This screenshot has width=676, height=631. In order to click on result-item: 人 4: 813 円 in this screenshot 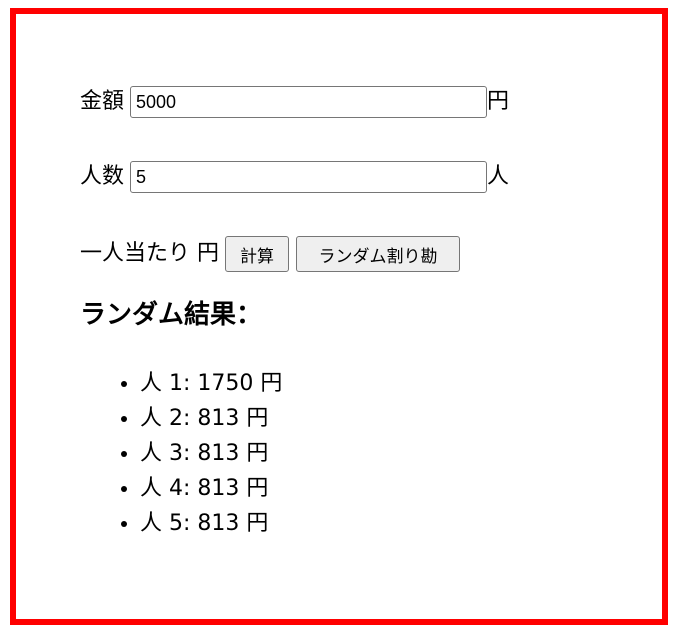, I will do `click(211, 488)`.